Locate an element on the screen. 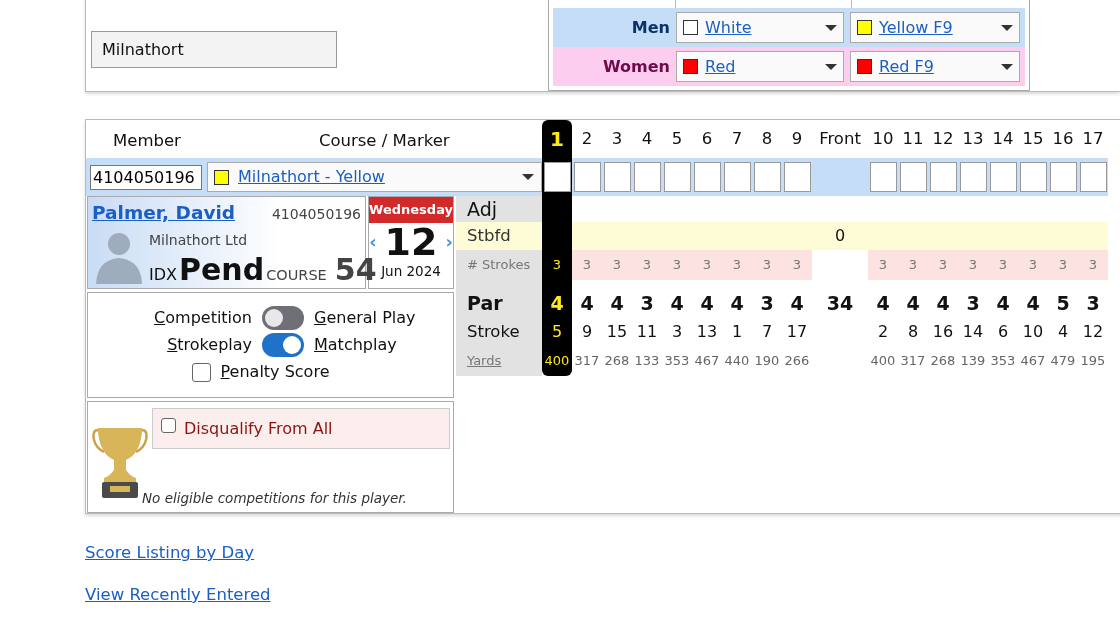 This screenshot has height=626, width=1120. yardage: 479 is located at coordinates (1063, 361).